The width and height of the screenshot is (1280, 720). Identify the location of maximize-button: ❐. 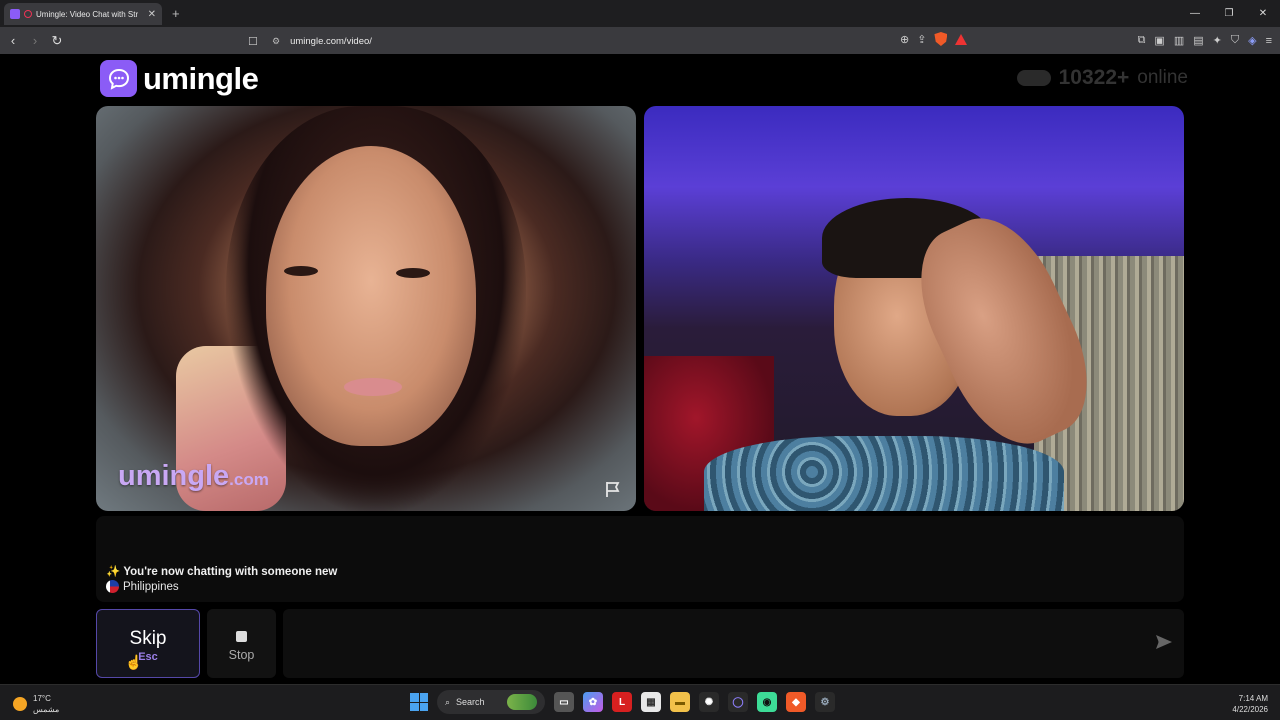
(1229, 13).